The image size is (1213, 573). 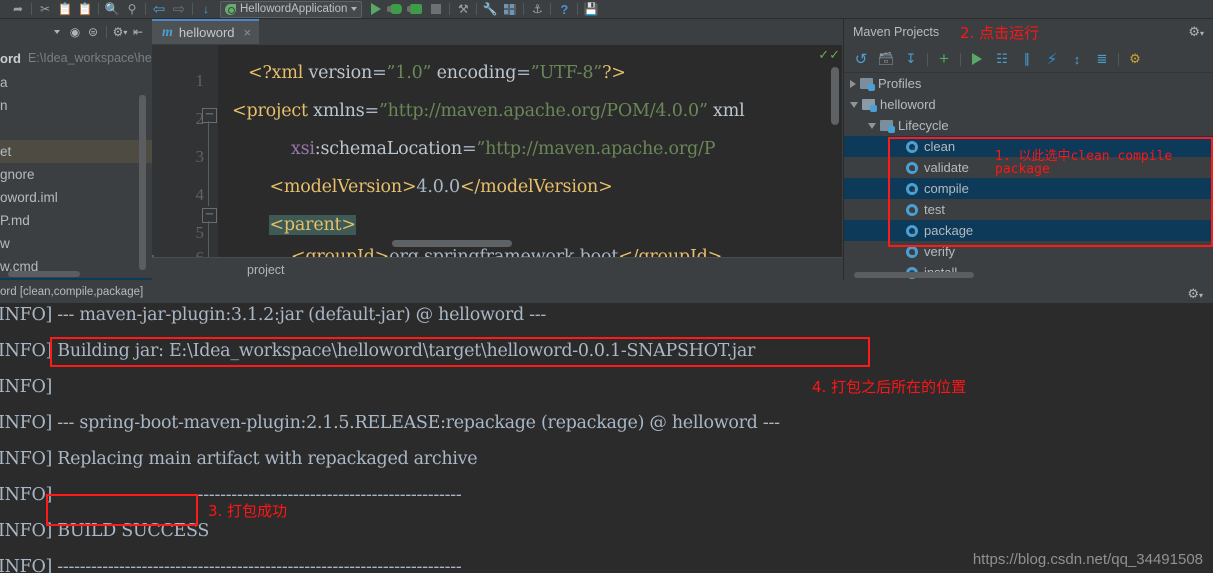 I want to click on search-icon: 🔍, so click(x=112, y=9).